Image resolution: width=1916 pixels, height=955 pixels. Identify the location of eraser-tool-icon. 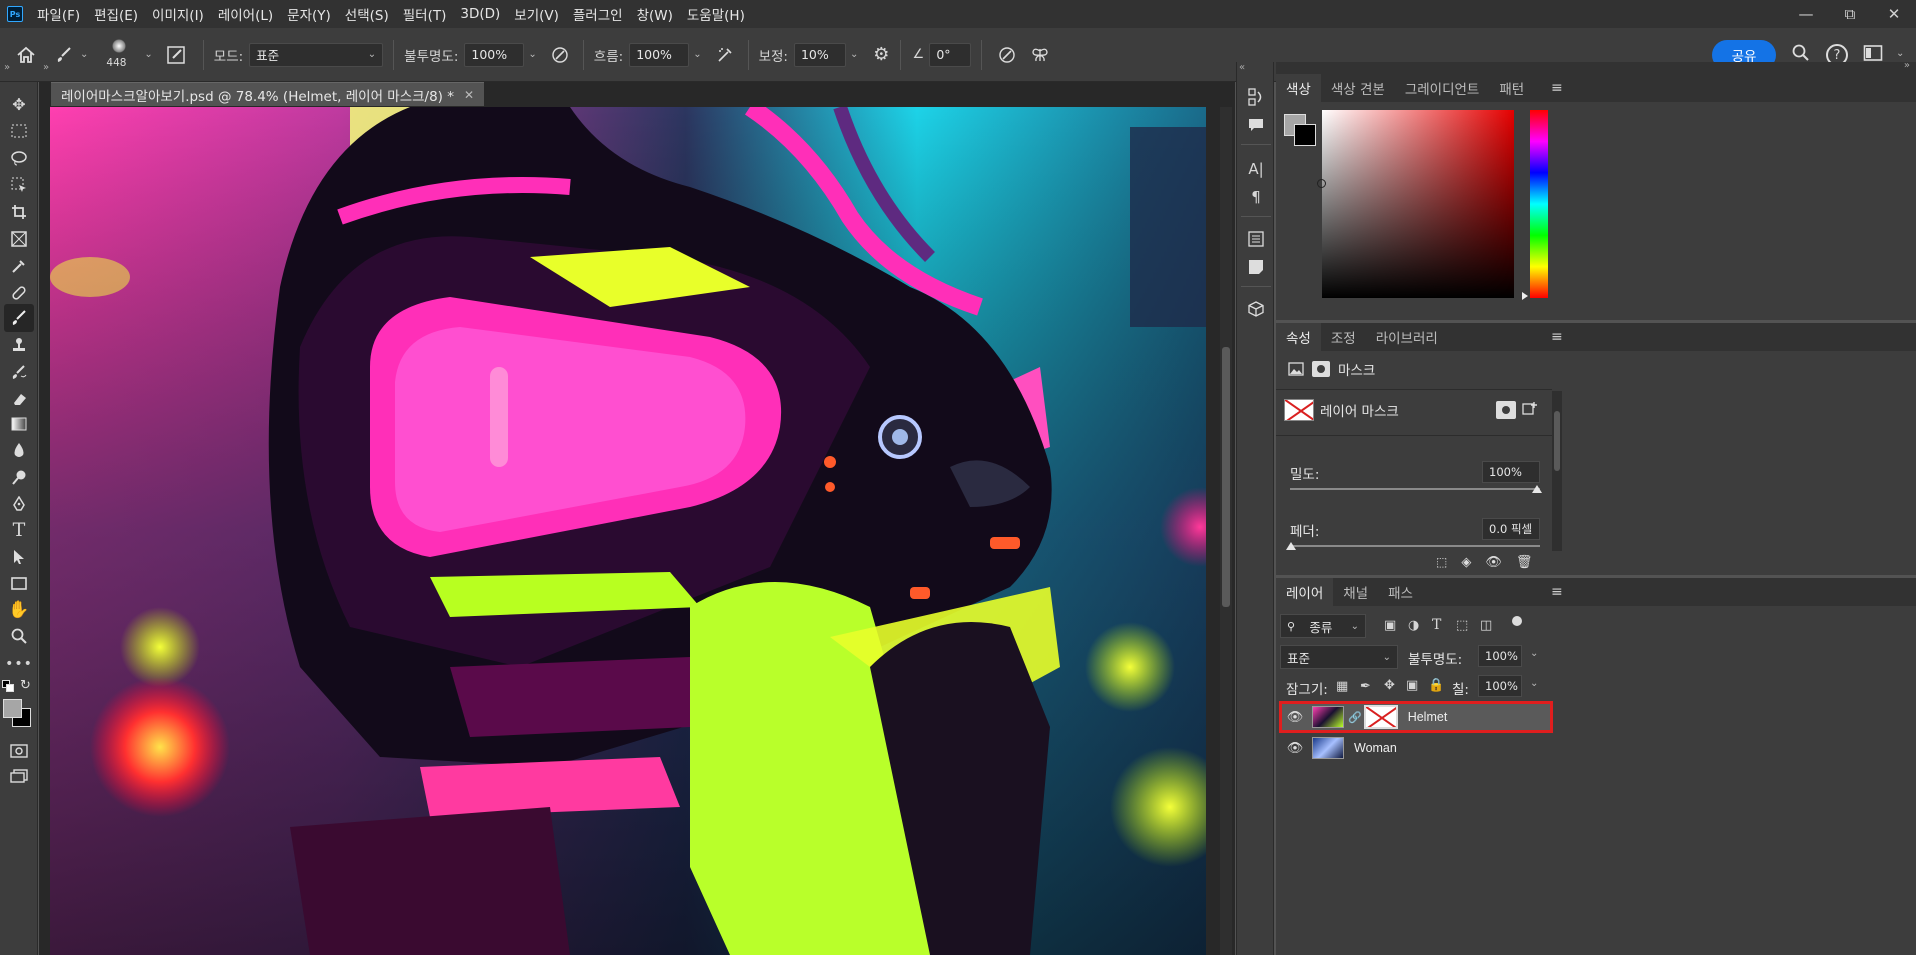
(19, 399).